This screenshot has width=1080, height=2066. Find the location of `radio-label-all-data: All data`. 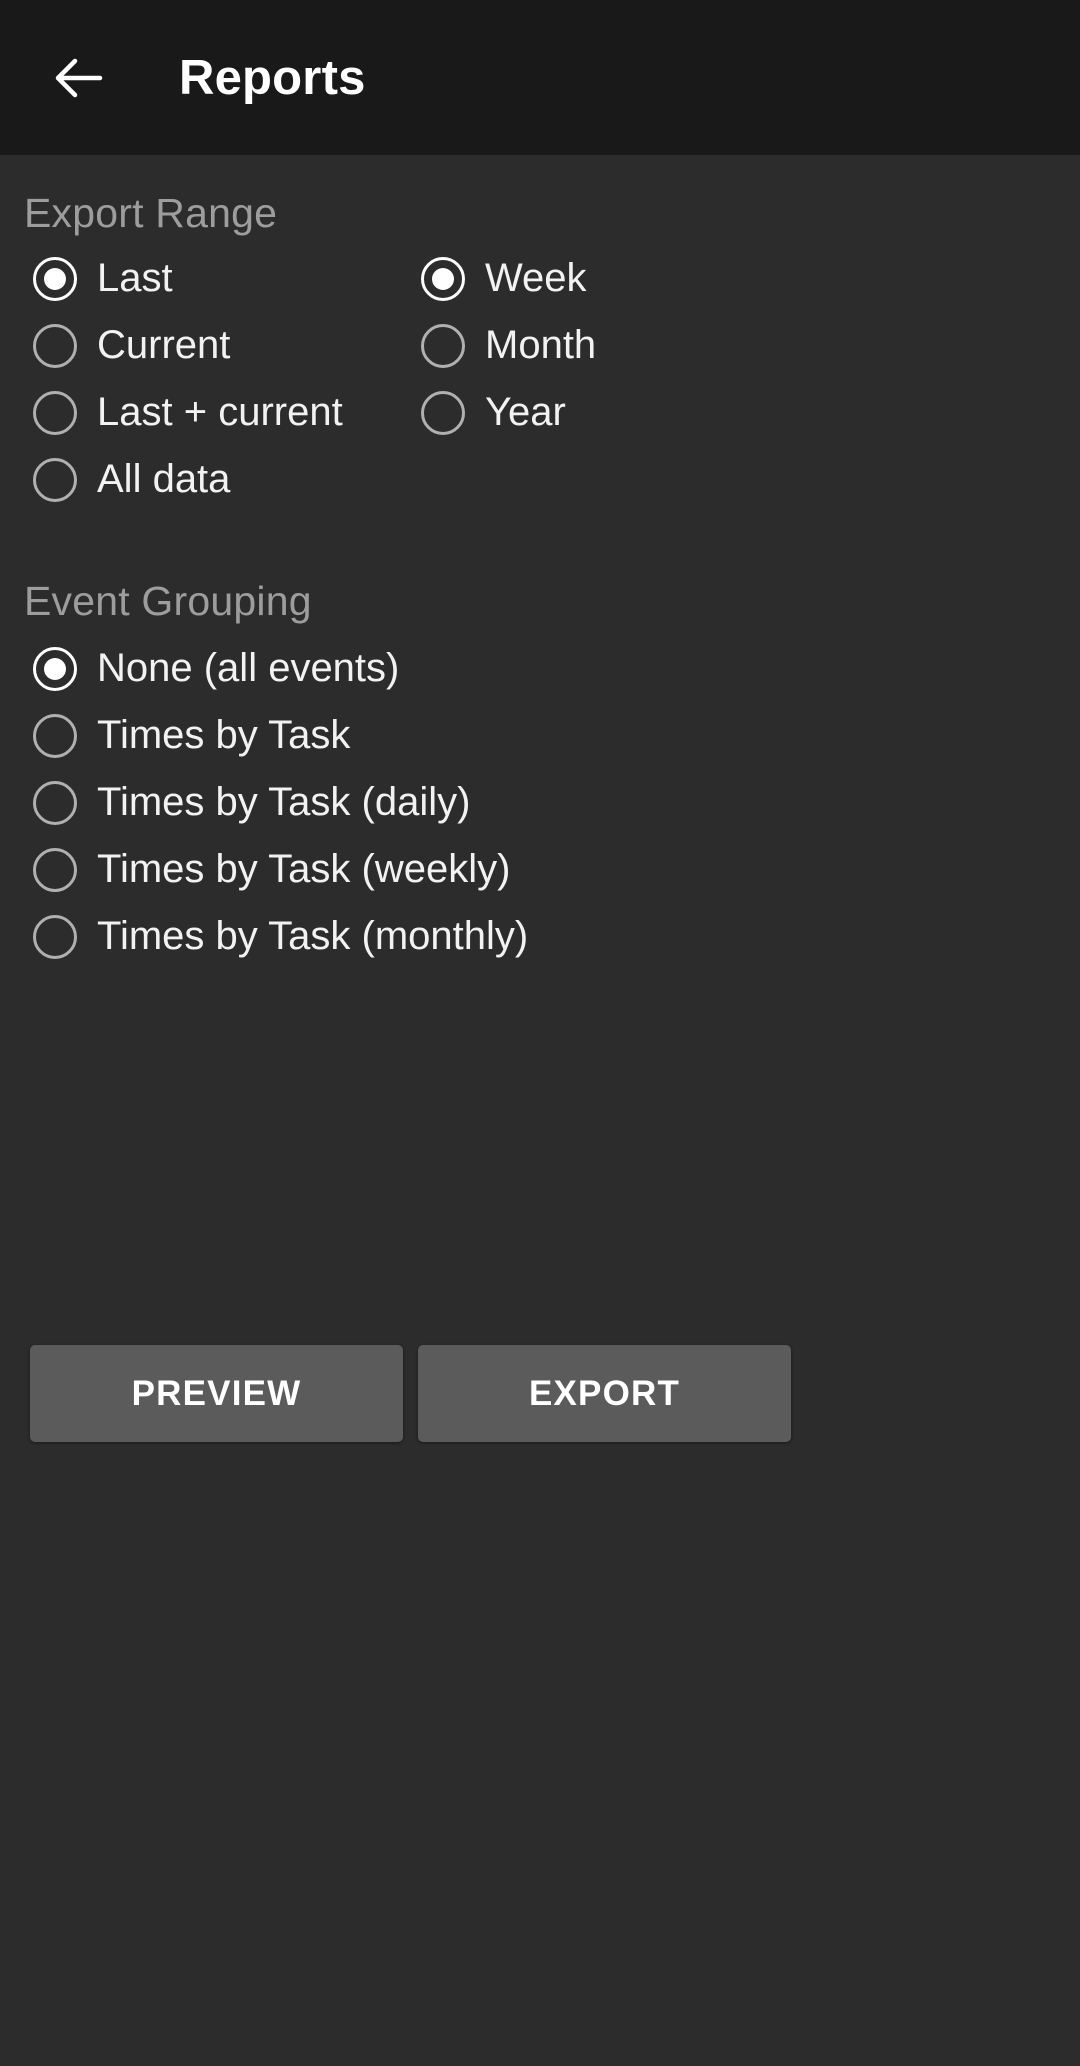

radio-label-all-data: All data is located at coordinates (164, 479).